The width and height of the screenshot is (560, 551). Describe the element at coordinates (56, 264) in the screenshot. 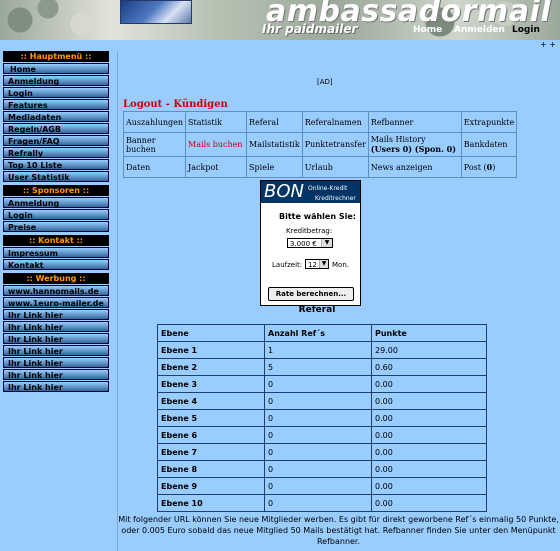

I see `sidebar-item-kontakt: Kontakt` at that location.